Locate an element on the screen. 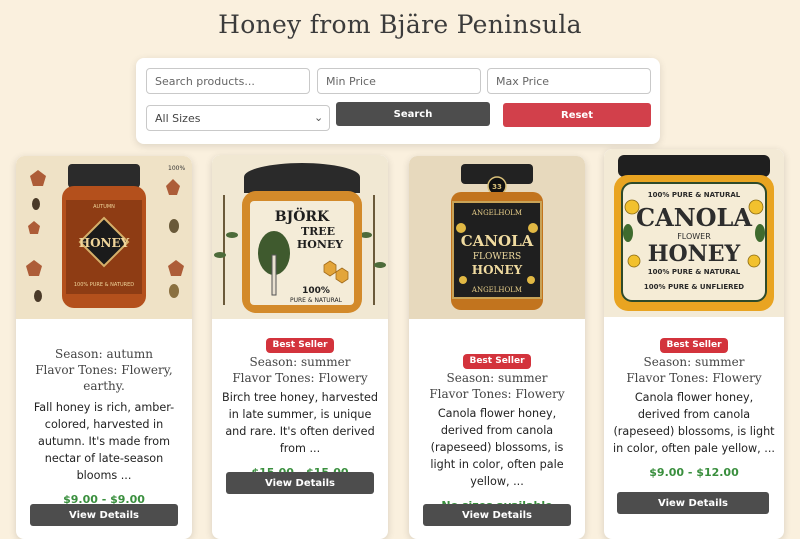 The height and width of the screenshot is (539, 800). page-title: Honey from Bjäre Peninsula is located at coordinates (400, 24).